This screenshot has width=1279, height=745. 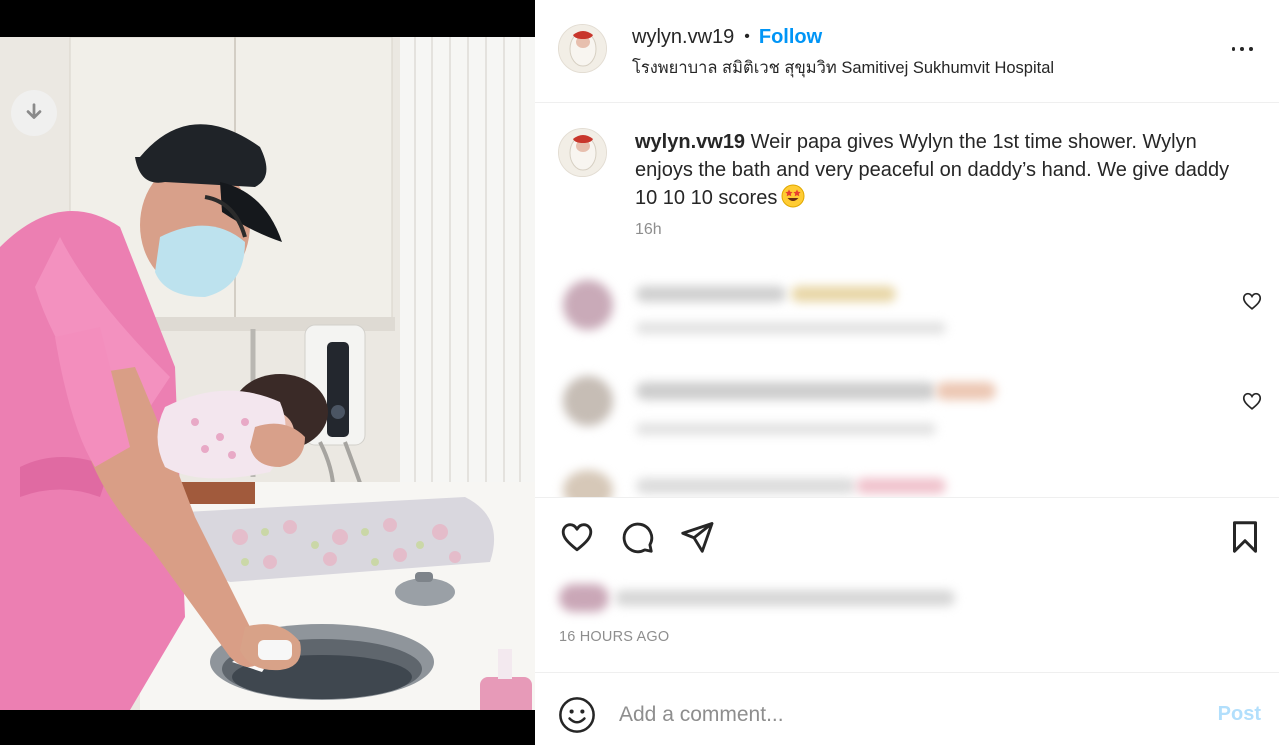 I want to click on share-icon, so click(x=697, y=537).